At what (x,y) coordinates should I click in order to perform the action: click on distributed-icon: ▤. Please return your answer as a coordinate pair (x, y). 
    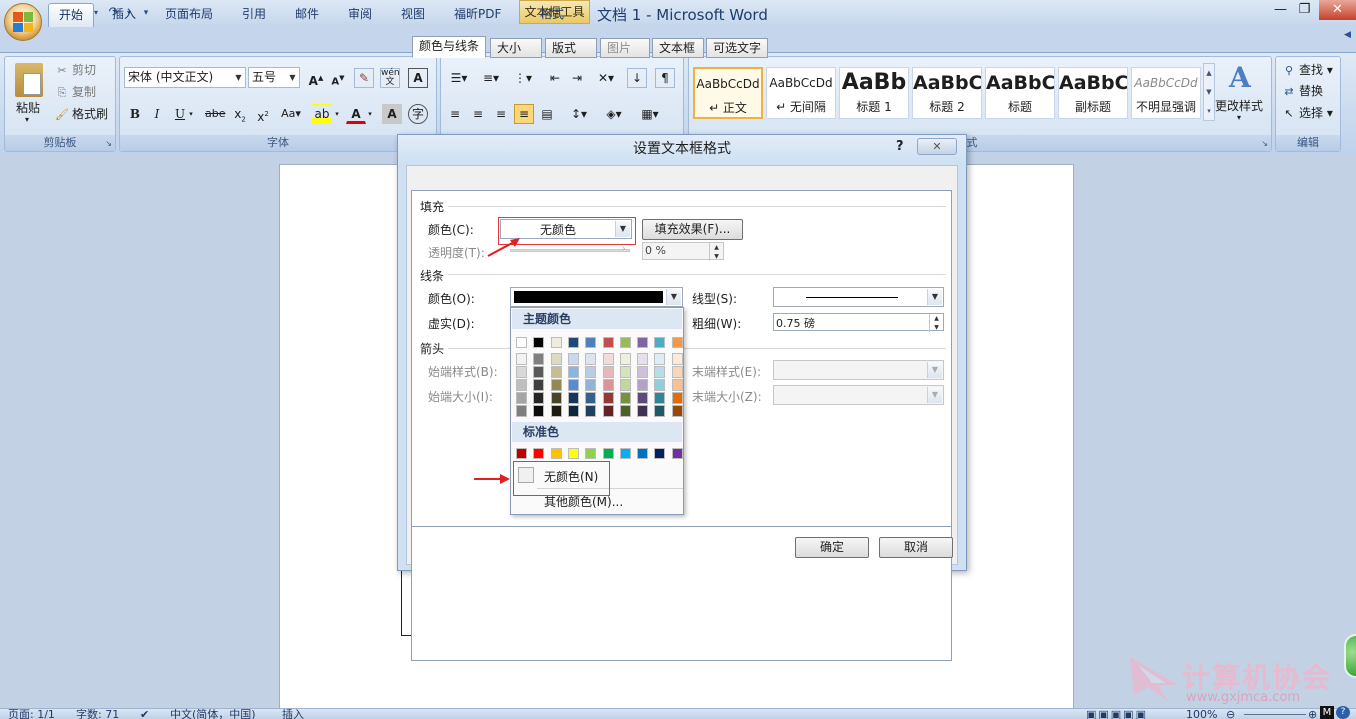
    Looking at the image, I should click on (547, 114).